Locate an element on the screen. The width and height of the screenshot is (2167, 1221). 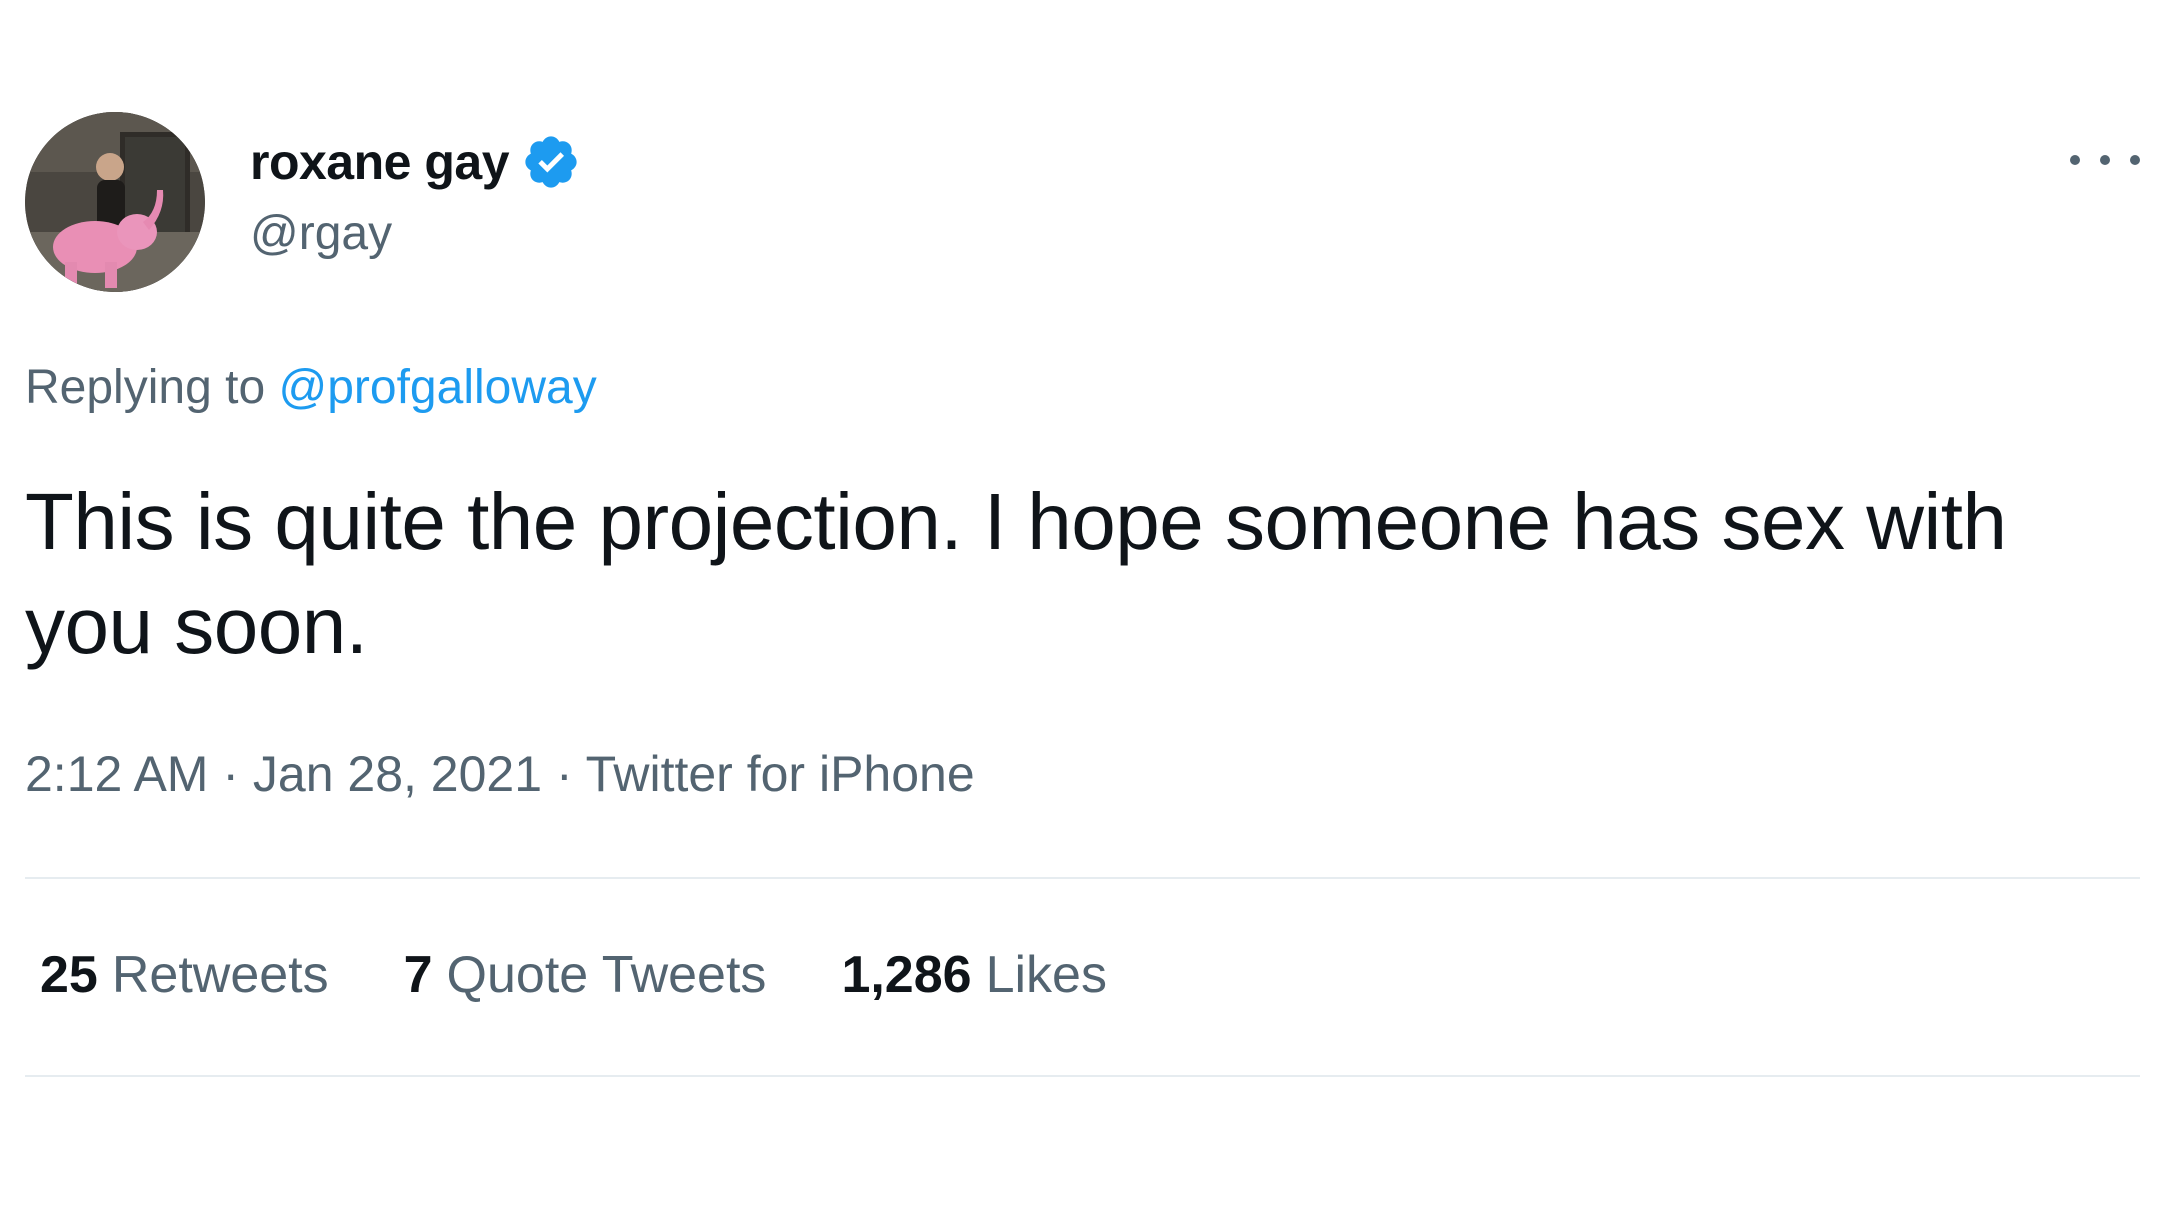
retweets-label: Retweets is located at coordinates (220, 975).